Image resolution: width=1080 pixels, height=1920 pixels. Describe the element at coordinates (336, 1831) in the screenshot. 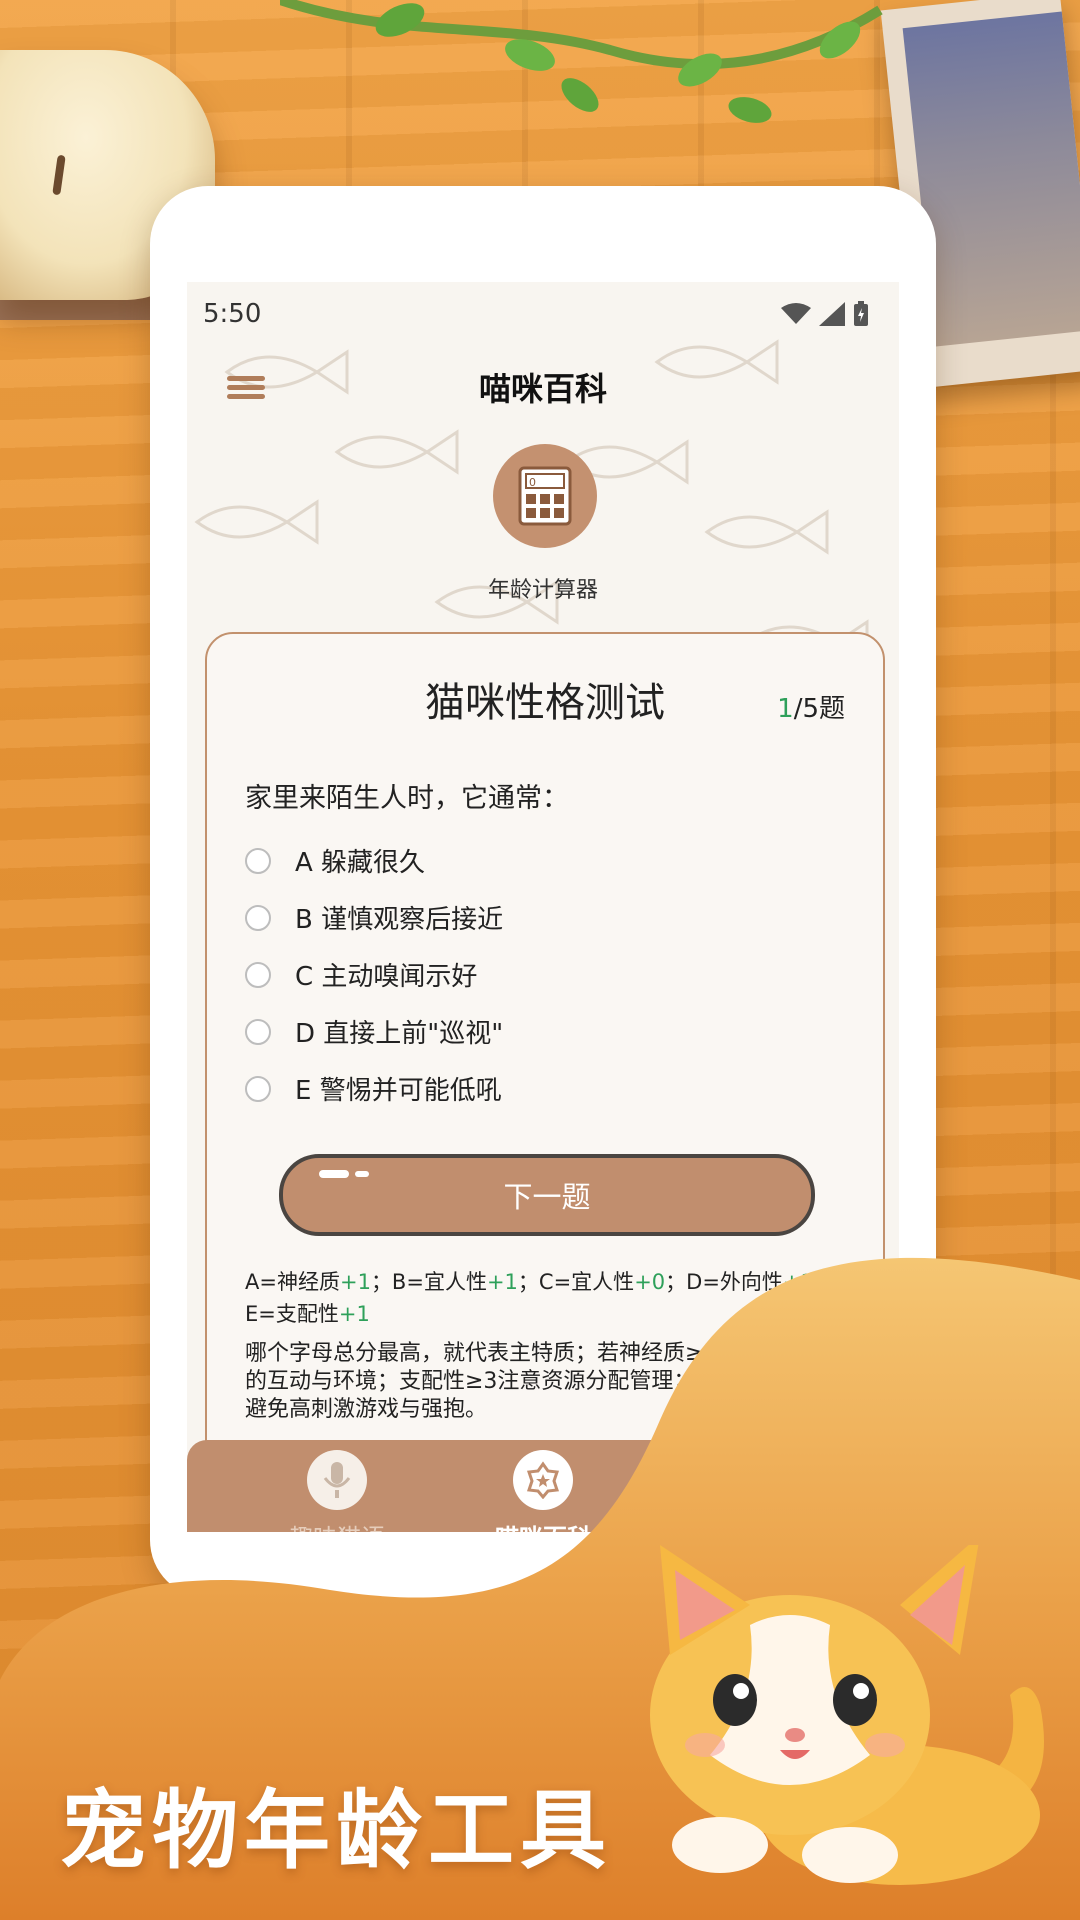

I see `promo-title: 宠物年龄工具` at that location.